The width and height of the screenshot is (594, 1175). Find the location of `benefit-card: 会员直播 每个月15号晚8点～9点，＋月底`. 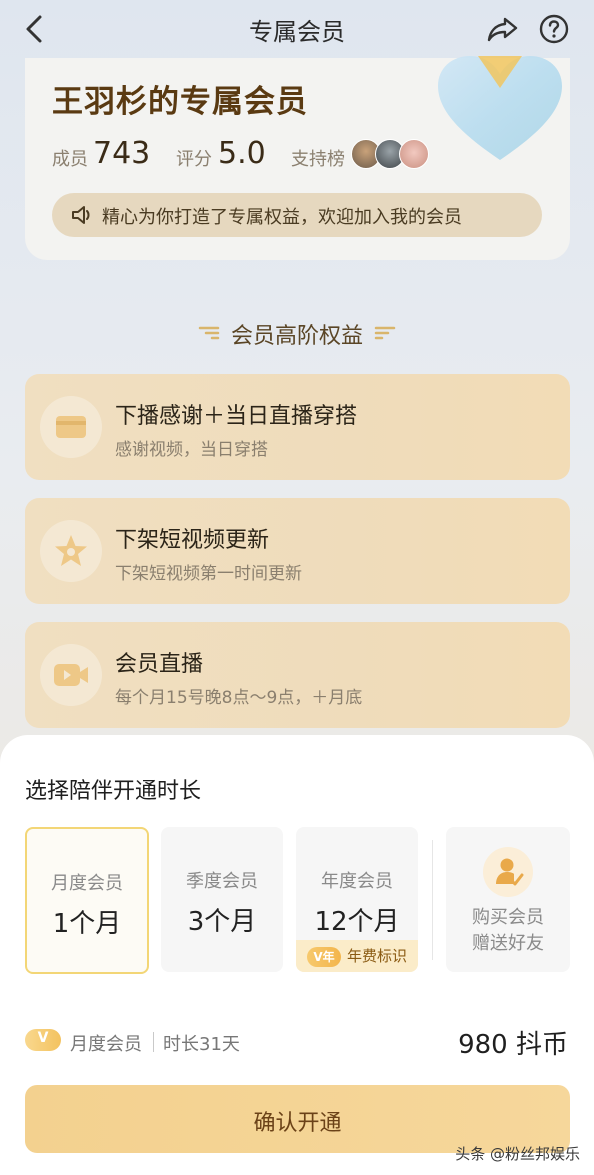

benefit-card: 会员直播 每个月15号晚8点～9点，＋月底 is located at coordinates (297, 675).